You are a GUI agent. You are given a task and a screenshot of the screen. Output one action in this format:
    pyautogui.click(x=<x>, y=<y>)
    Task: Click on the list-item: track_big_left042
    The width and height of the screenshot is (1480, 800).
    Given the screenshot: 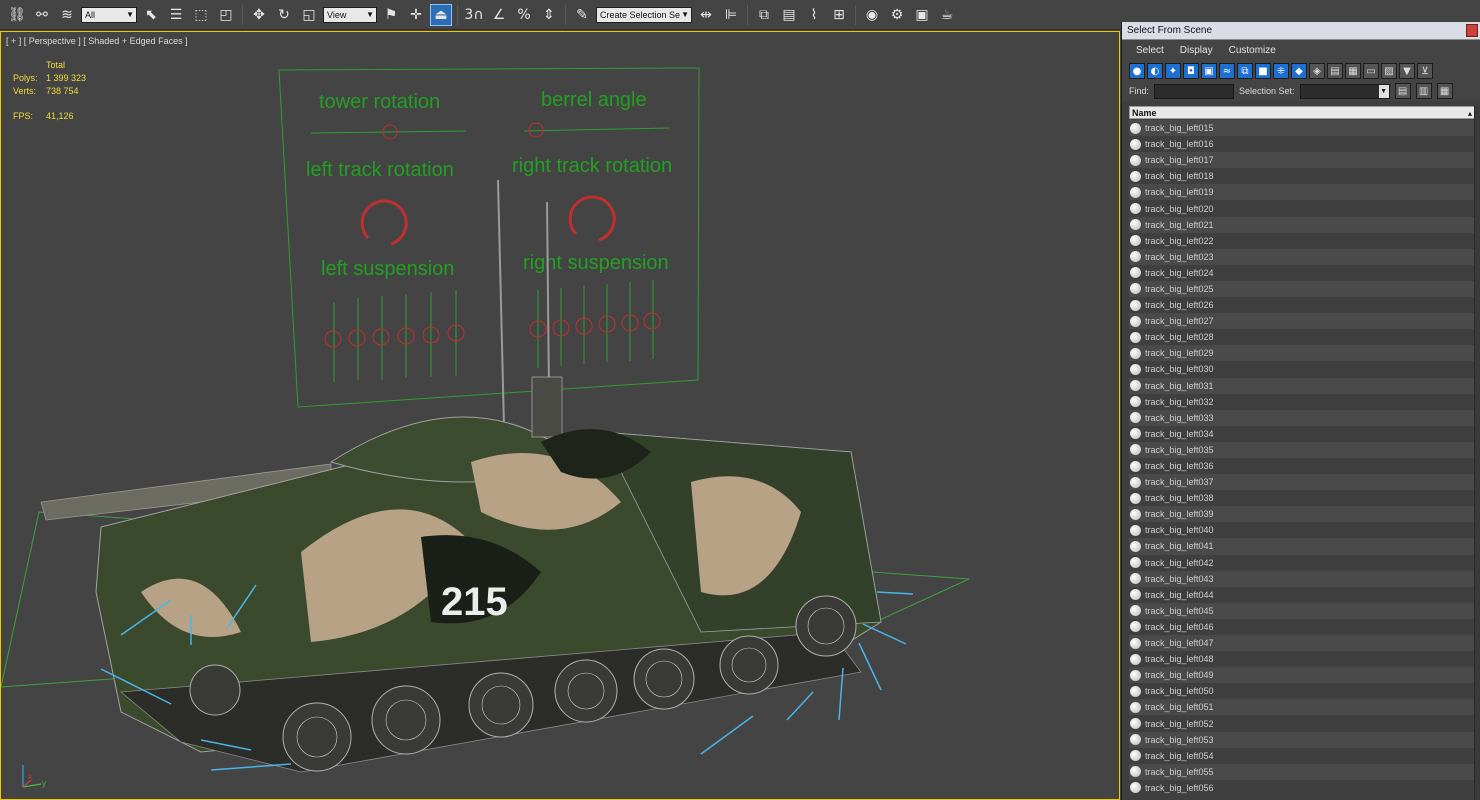 What is the action you would take?
    pyautogui.click(x=1301, y=562)
    